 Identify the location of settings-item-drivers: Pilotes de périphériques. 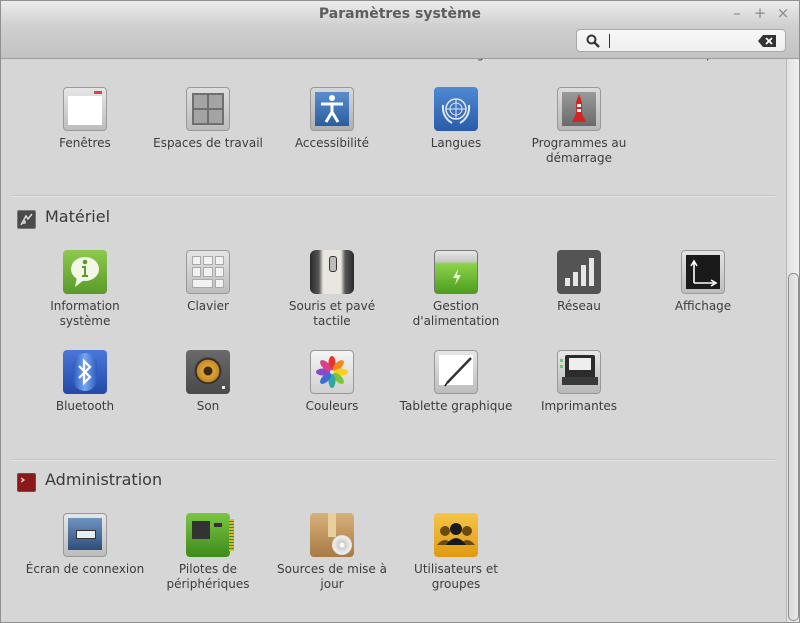
(208, 552).